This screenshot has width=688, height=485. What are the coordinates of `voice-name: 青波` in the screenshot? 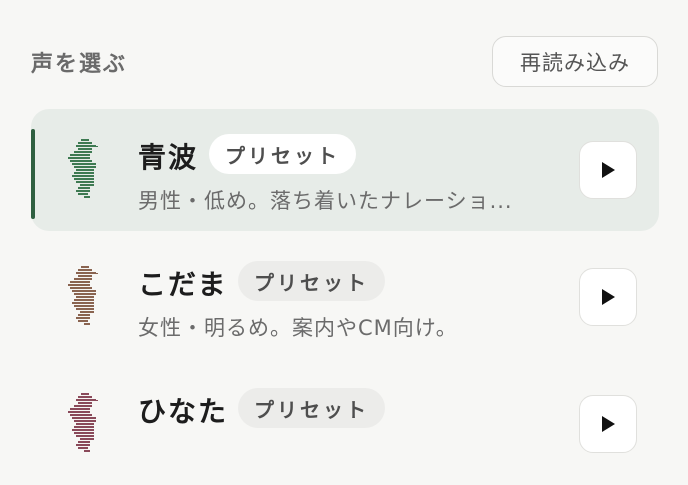 It's located at (168, 157).